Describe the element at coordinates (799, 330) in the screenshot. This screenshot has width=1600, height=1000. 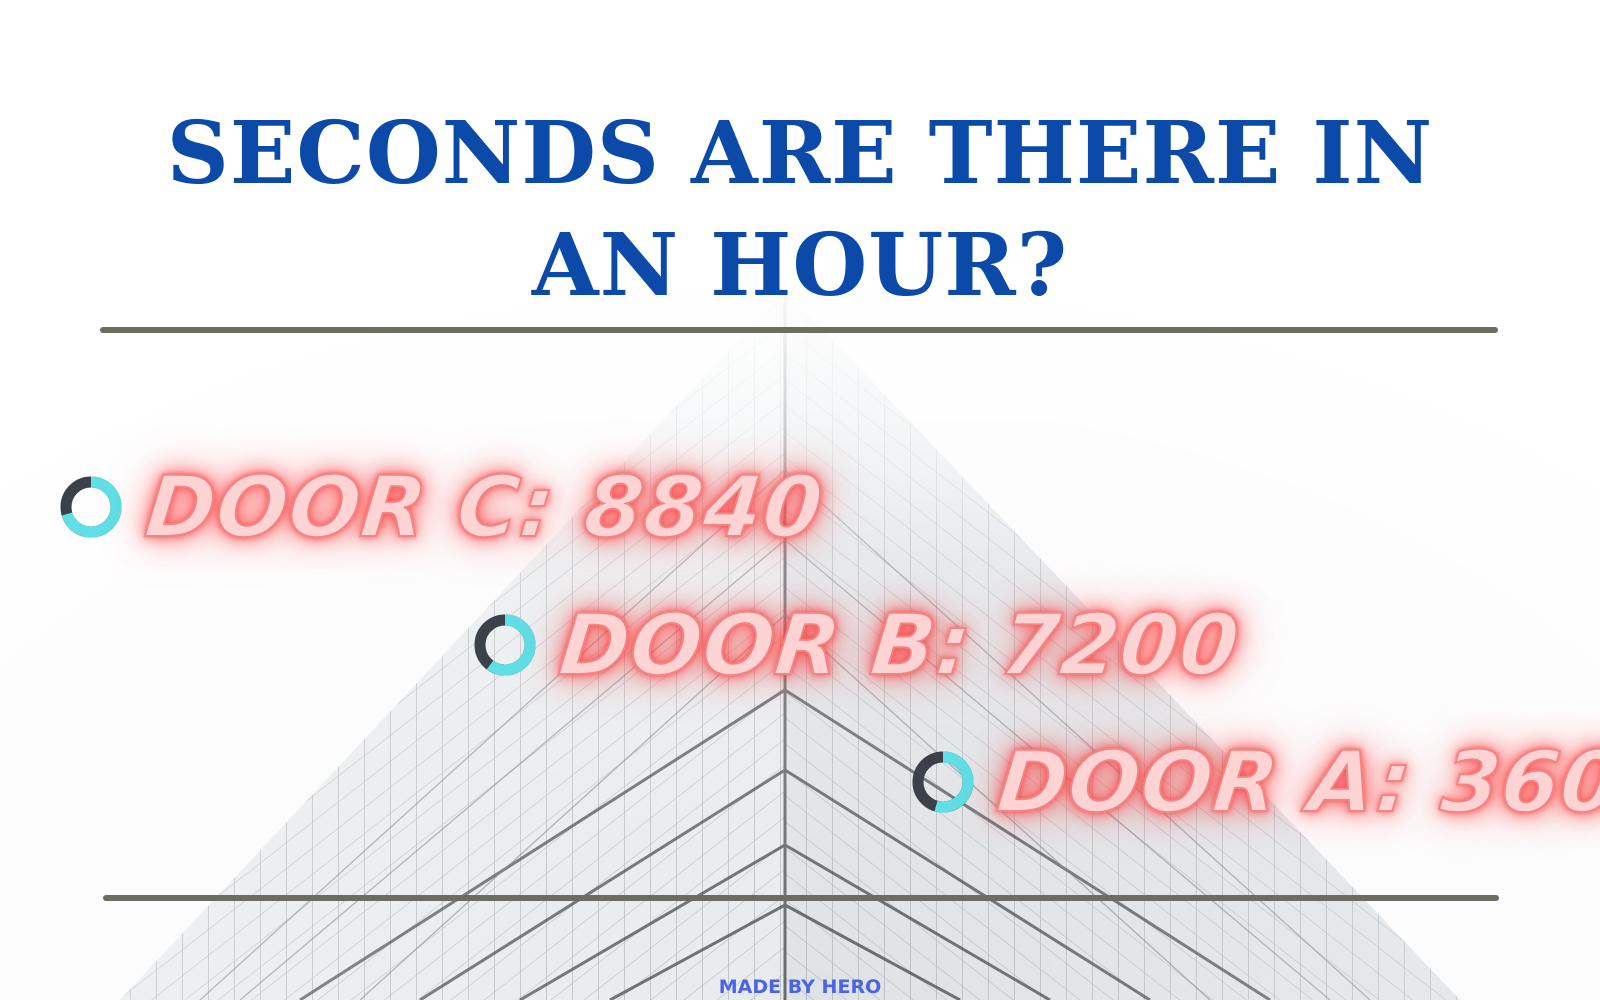
I see `top-divider` at that location.